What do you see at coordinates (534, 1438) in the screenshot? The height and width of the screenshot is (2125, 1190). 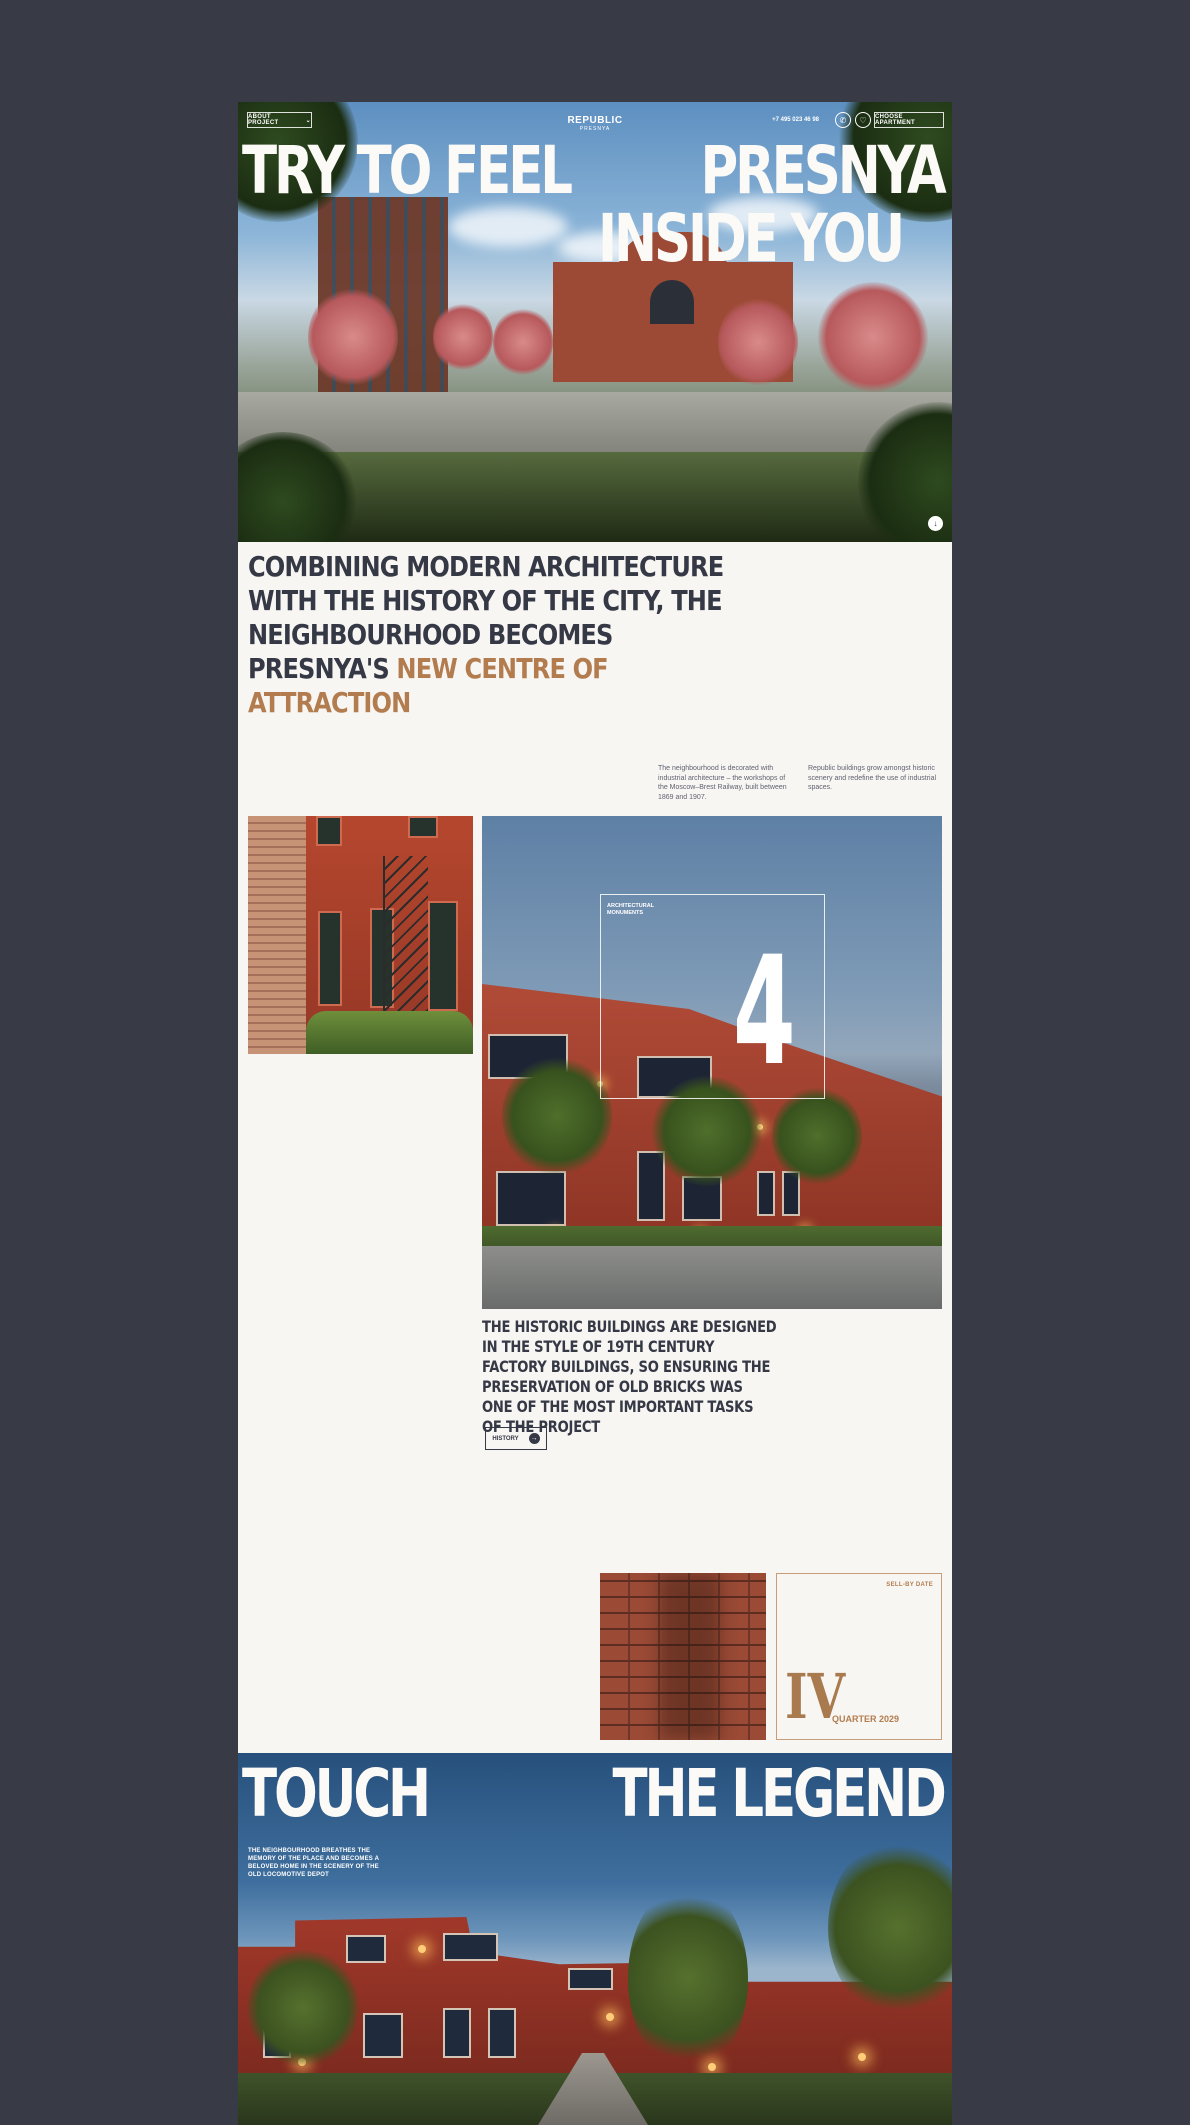 I see `arrow-right-icon: →` at bounding box center [534, 1438].